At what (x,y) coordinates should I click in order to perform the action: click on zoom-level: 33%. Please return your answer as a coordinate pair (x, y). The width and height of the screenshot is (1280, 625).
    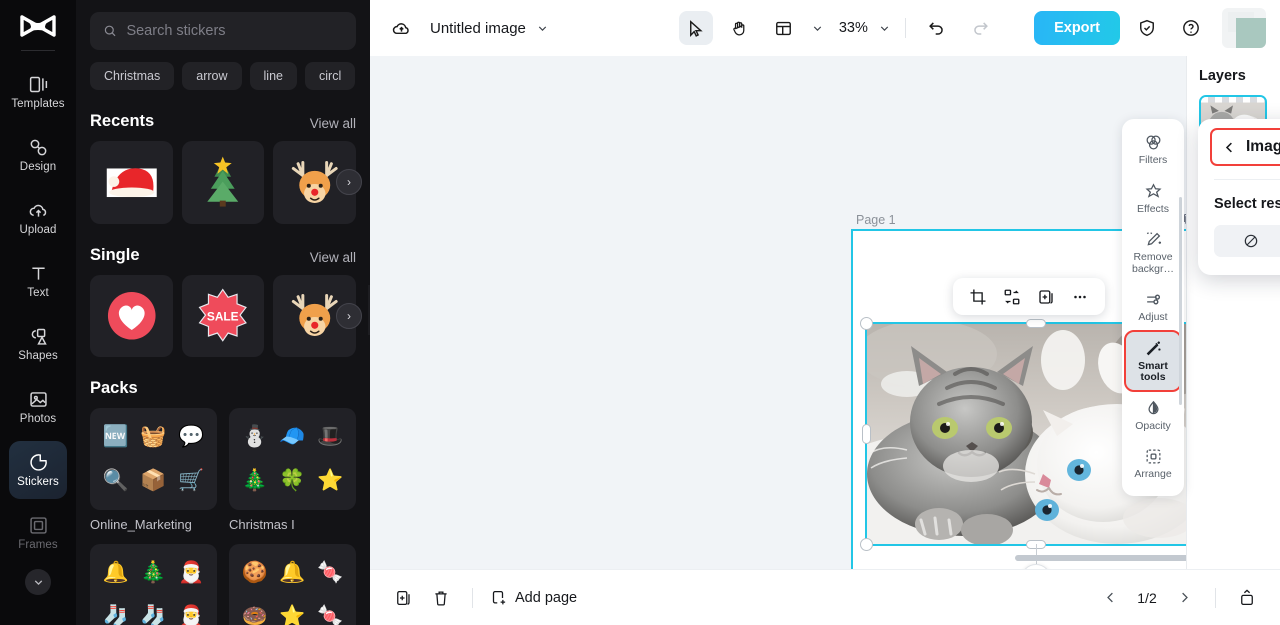
    Looking at the image, I should click on (851, 28).